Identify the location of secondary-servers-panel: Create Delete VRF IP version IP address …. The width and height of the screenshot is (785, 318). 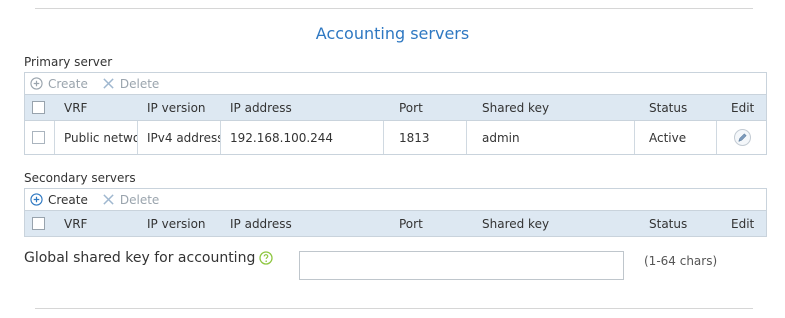
(395, 212).